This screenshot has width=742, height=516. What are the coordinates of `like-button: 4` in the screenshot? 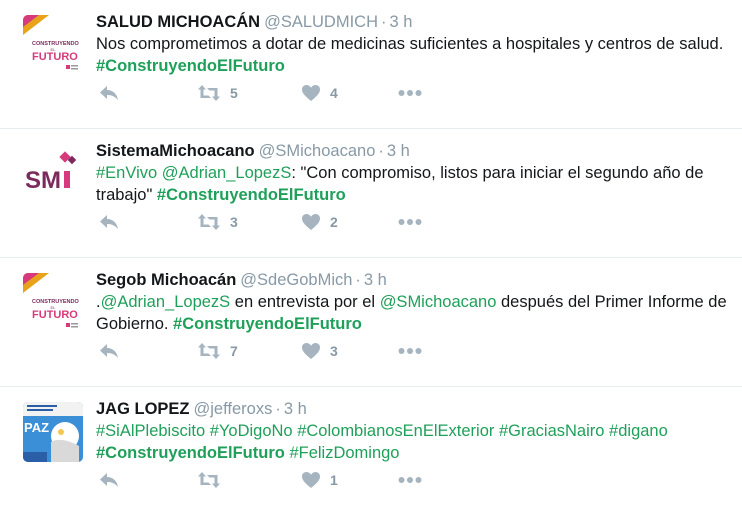 It's located at (319, 93).